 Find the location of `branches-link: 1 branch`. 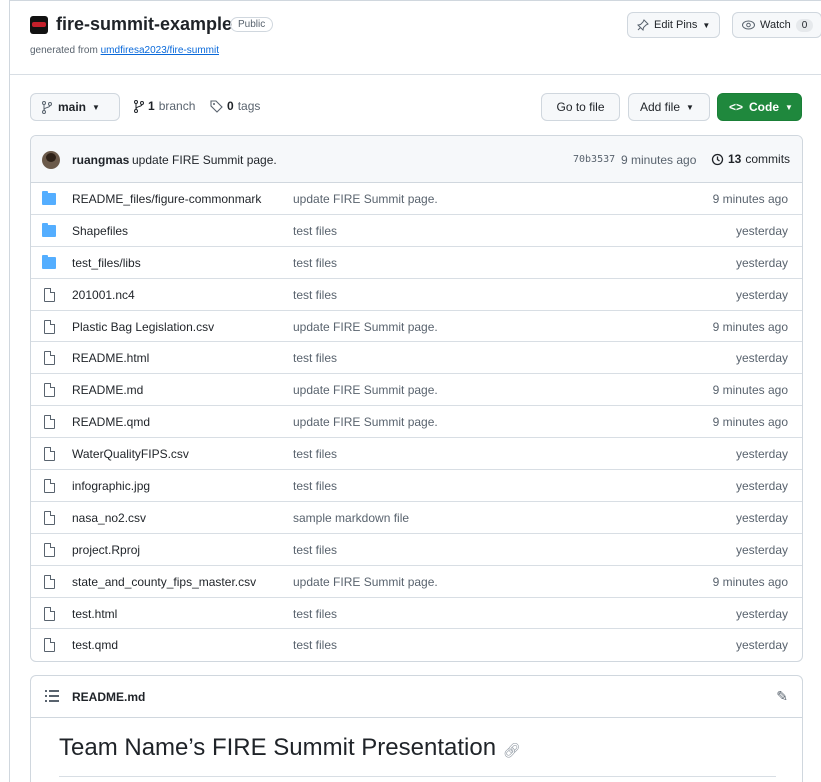

branches-link: 1 branch is located at coordinates (164, 106).